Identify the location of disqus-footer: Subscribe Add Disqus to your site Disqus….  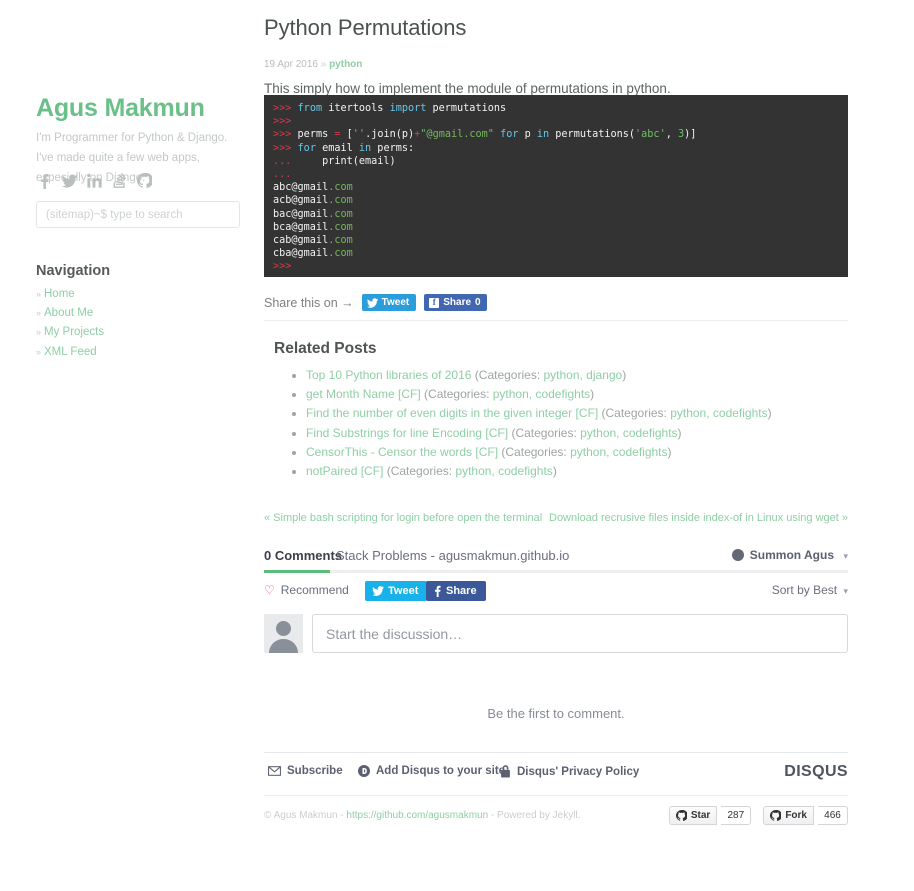
(556, 774).